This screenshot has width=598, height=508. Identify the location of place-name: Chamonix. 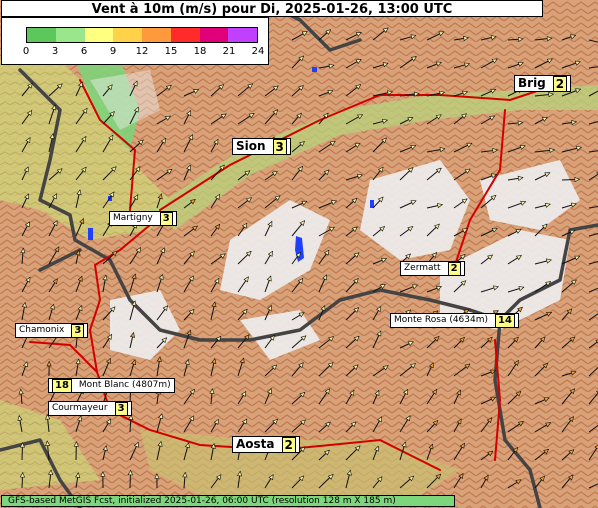
(42, 330).